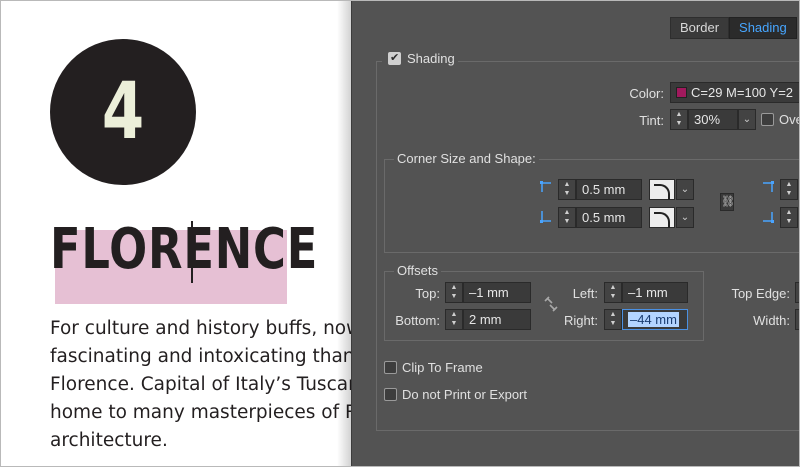 The width and height of the screenshot is (800, 467). What do you see at coordinates (442, 367) in the screenshot?
I see `clip-to-frame-label: Clip To Frame` at bounding box center [442, 367].